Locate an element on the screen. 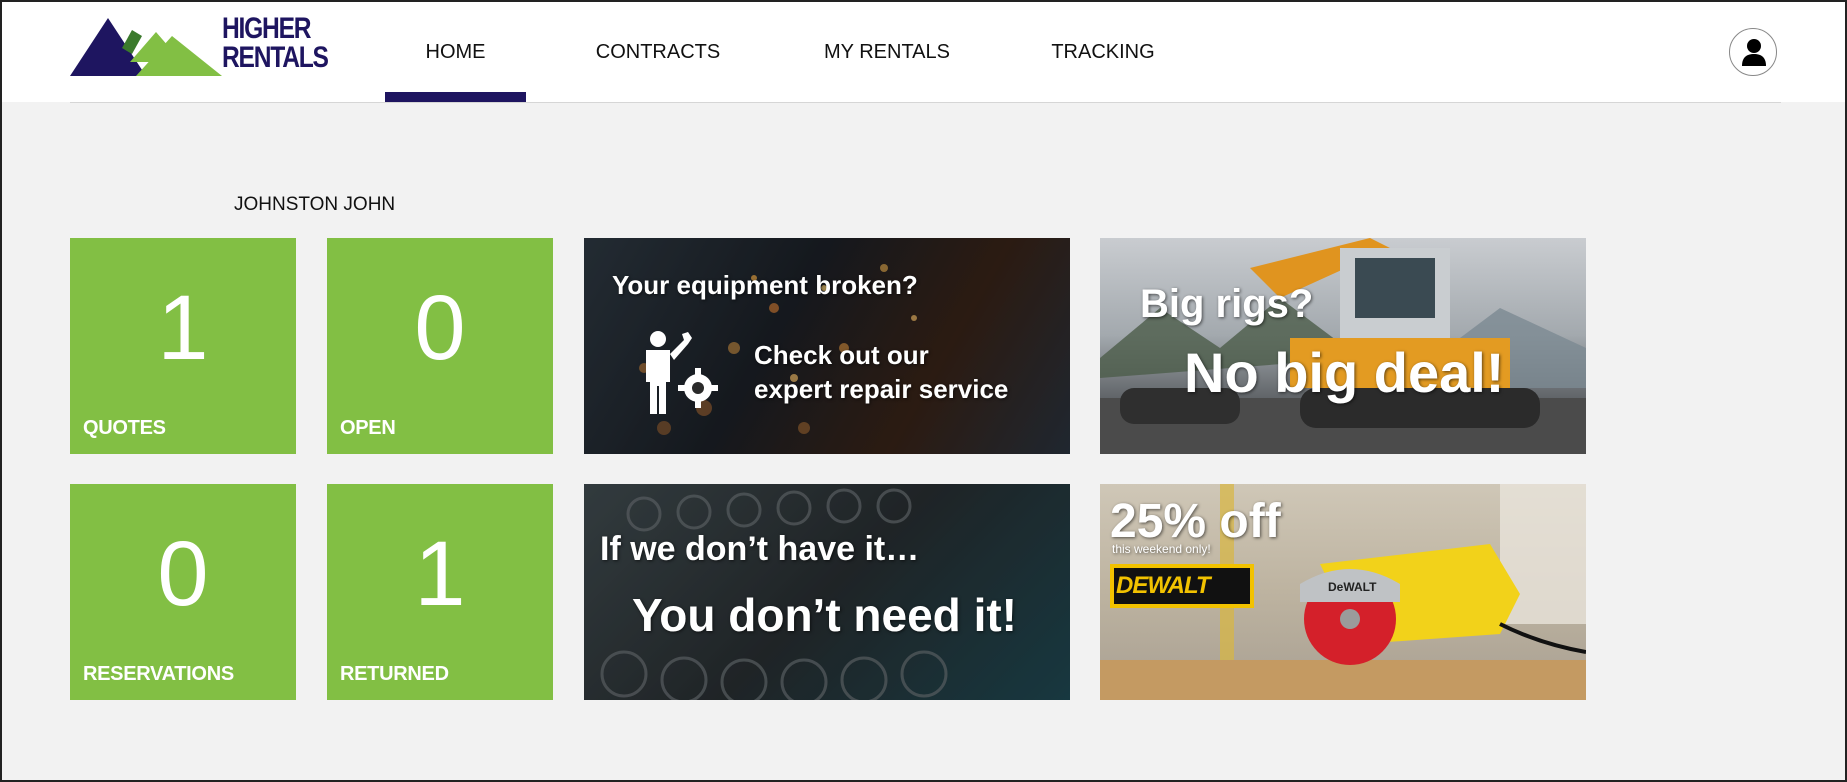 This screenshot has width=1847, height=782. quotes-tile: 1 QUOTES is located at coordinates (183, 346).